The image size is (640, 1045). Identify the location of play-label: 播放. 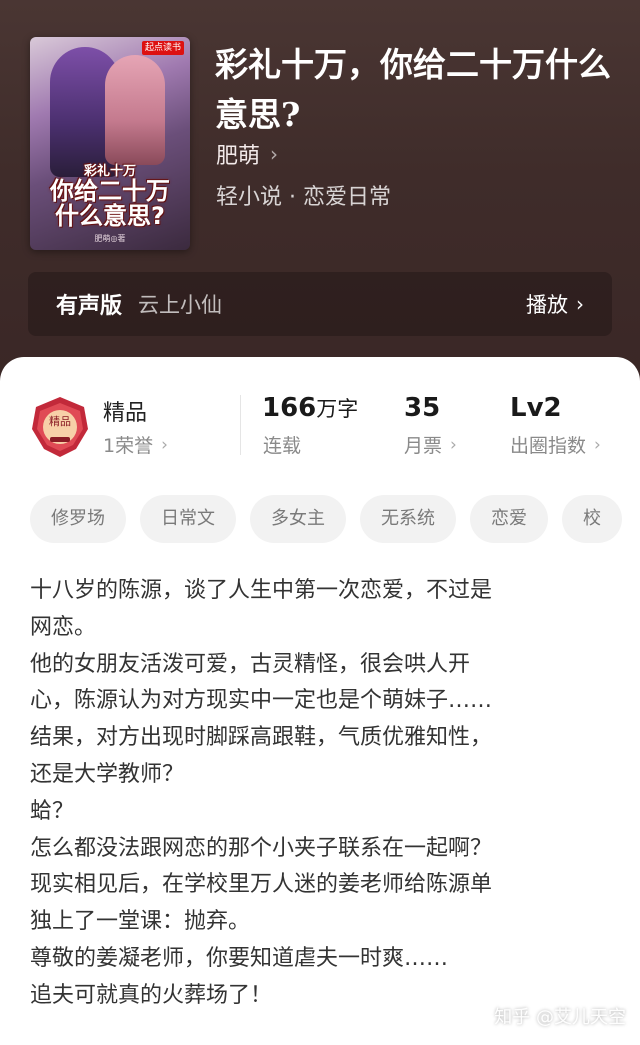
(547, 305).